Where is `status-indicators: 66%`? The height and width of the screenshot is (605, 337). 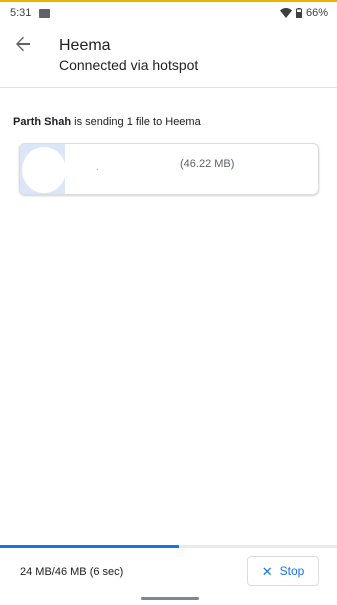 status-indicators: 66% is located at coordinates (303, 13).